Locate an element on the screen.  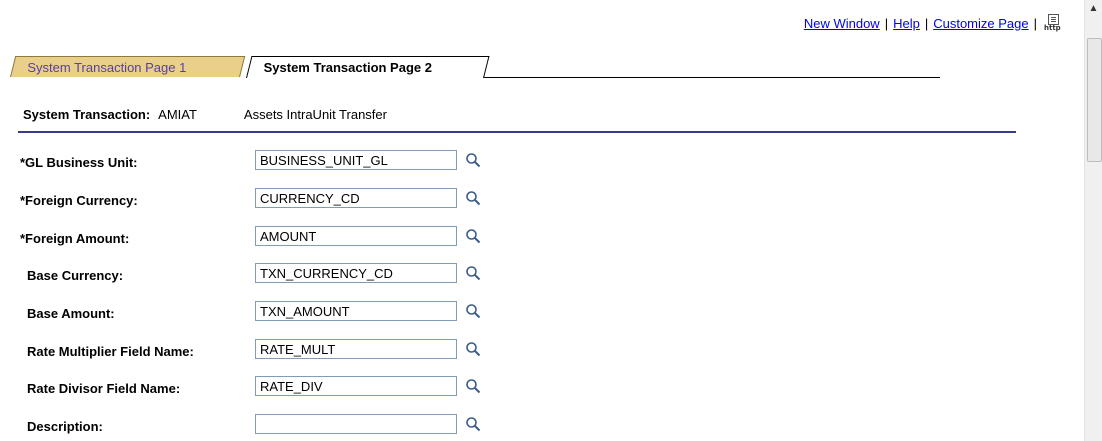
scroll-up-arrow-icon: ▲ is located at coordinates (1093, 8).